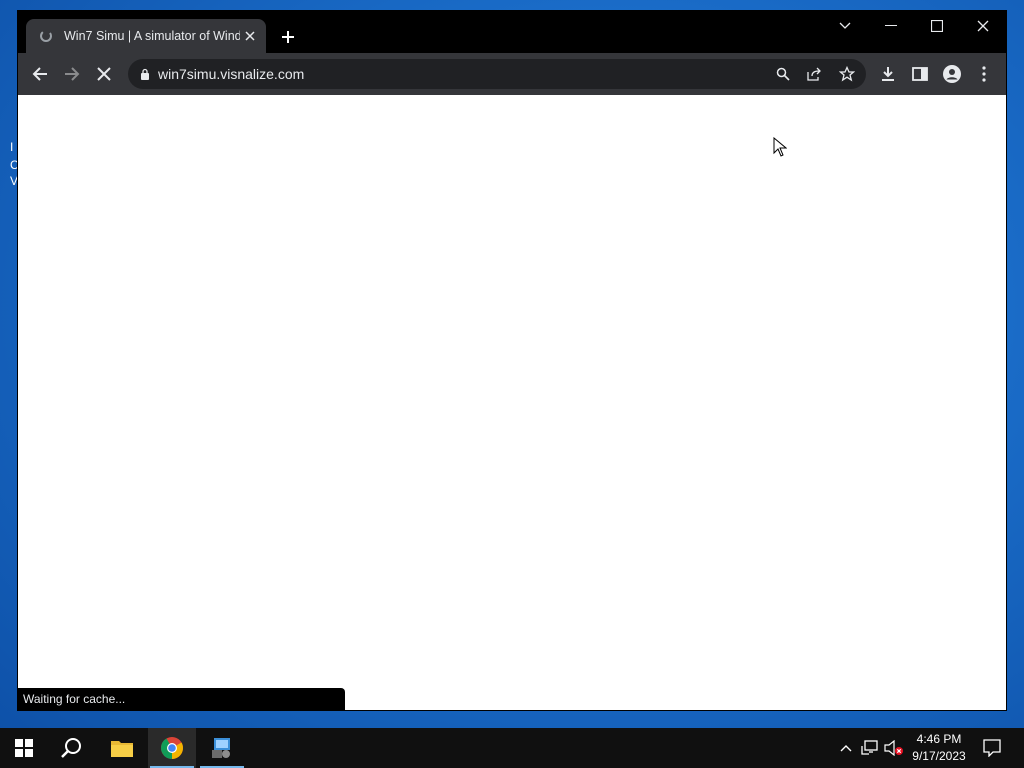 Image resolution: width=1024 pixels, height=768 pixels. I want to click on chrome-taskbar-button, so click(172, 748).